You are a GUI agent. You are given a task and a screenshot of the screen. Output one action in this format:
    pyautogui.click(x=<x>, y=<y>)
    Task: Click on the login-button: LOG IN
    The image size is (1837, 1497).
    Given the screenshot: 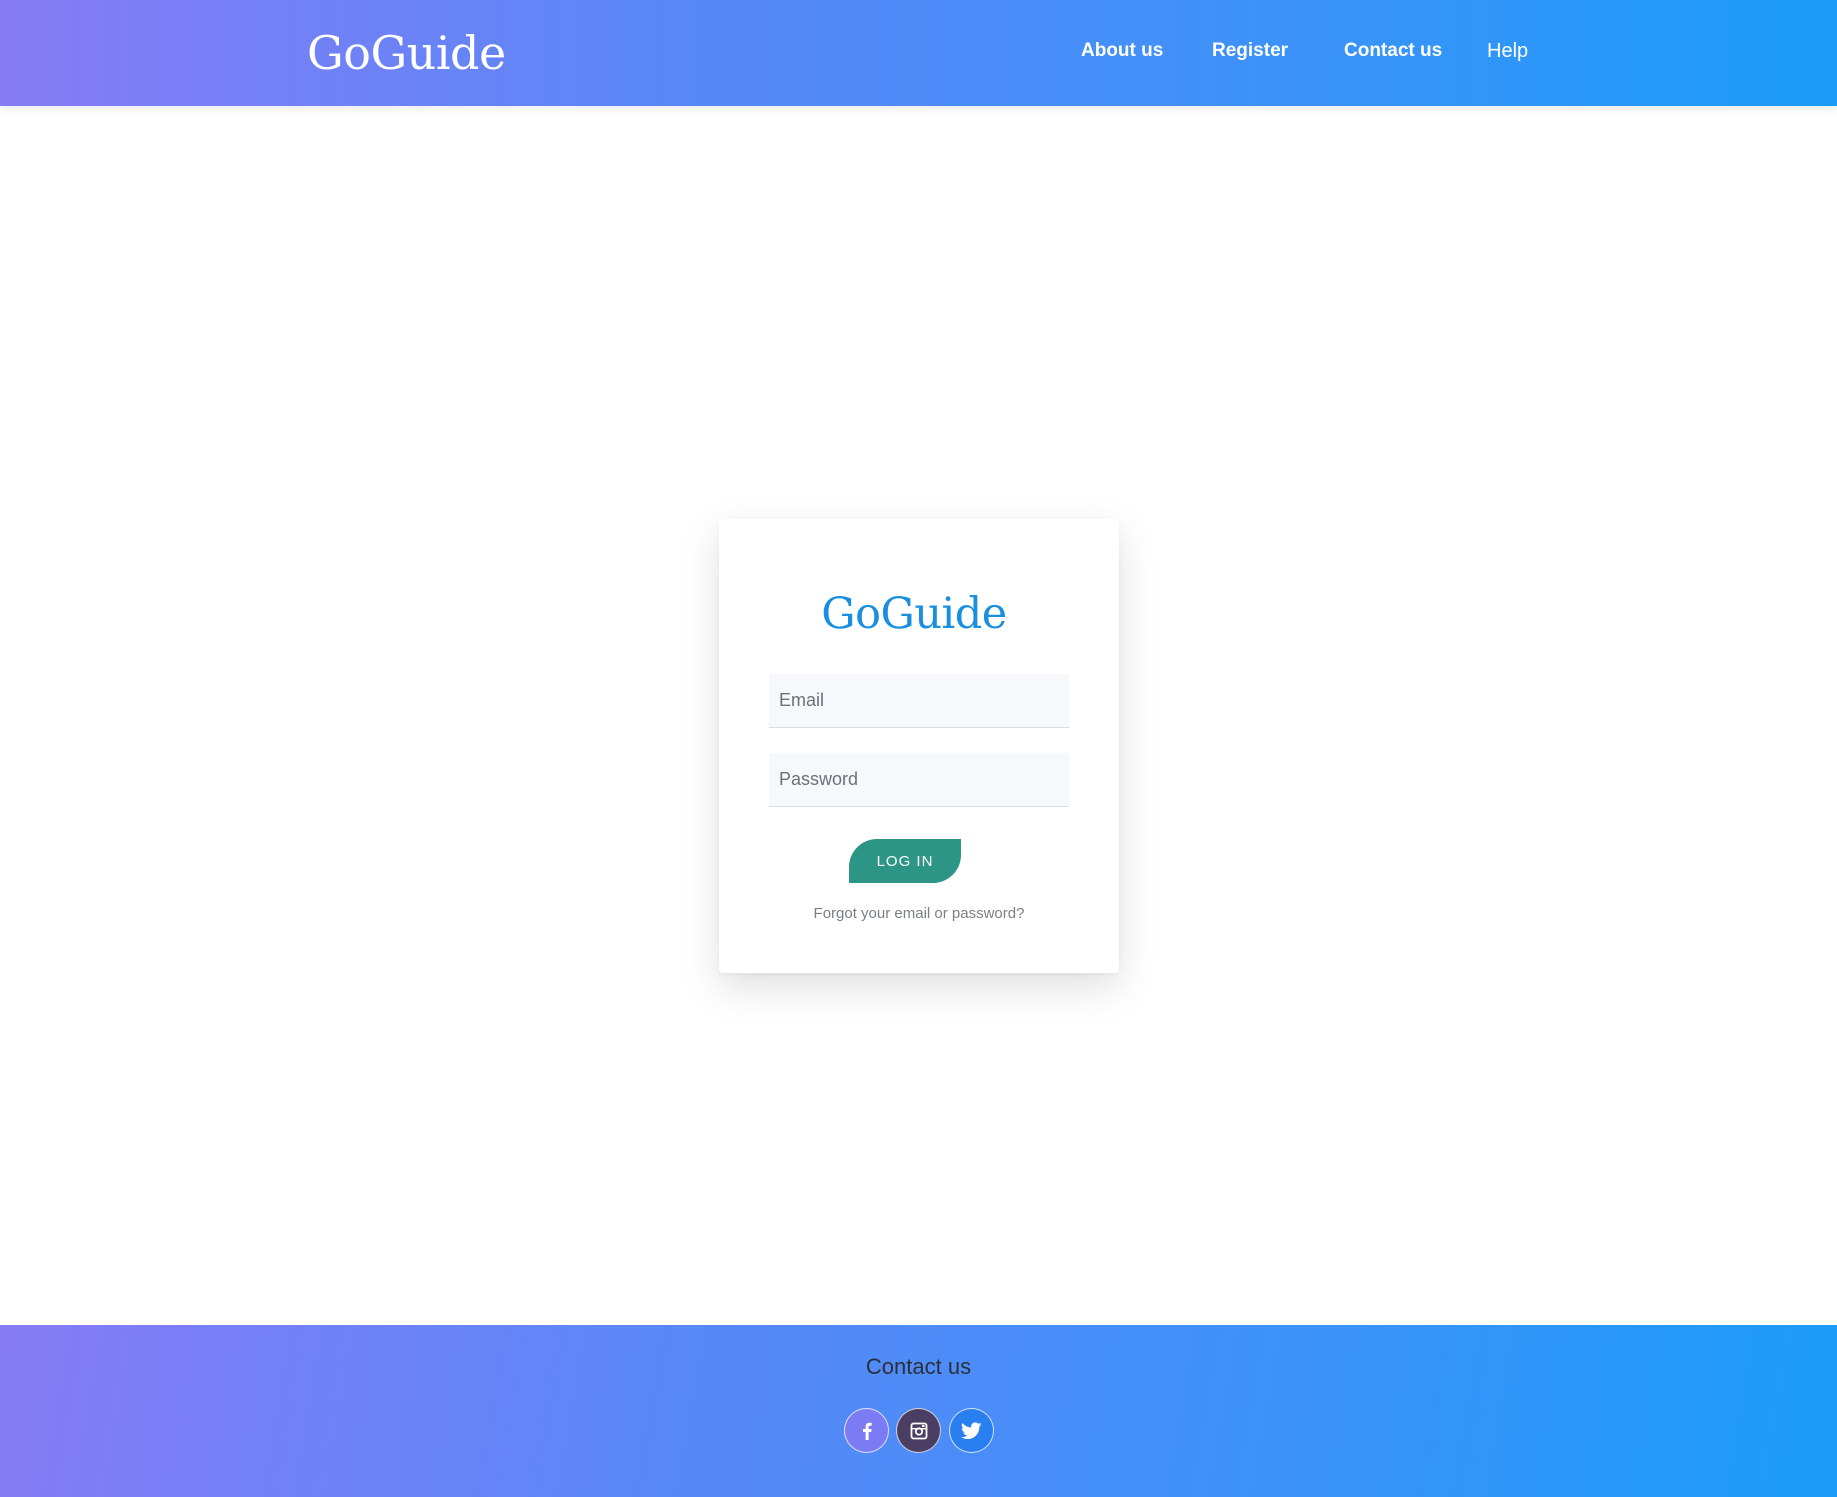 What is the action you would take?
    pyautogui.click(x=905, y=861)
    